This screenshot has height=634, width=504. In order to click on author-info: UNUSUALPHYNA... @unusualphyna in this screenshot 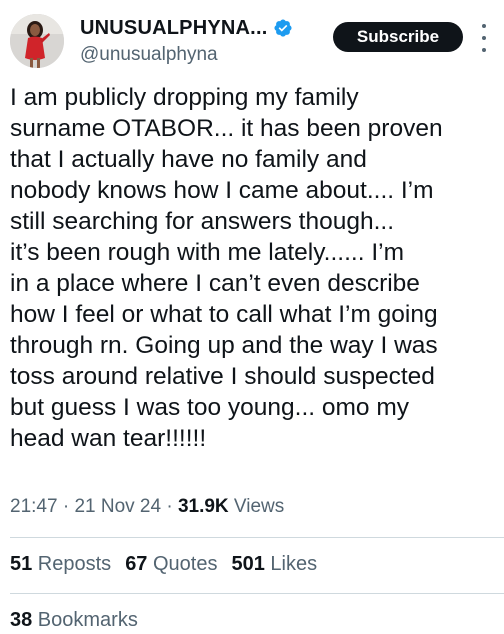, I will do `click(186, 41)`.